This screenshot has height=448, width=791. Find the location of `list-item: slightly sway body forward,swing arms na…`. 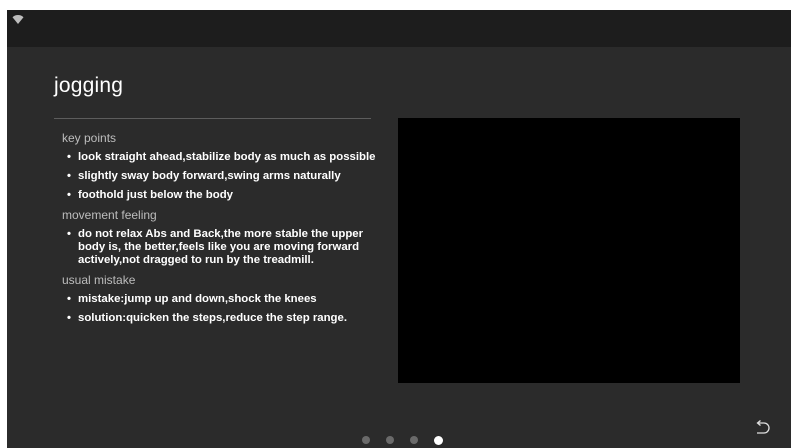

list-item: slightly sway body forward,swing arms na… is located at coordinates (229, 176).